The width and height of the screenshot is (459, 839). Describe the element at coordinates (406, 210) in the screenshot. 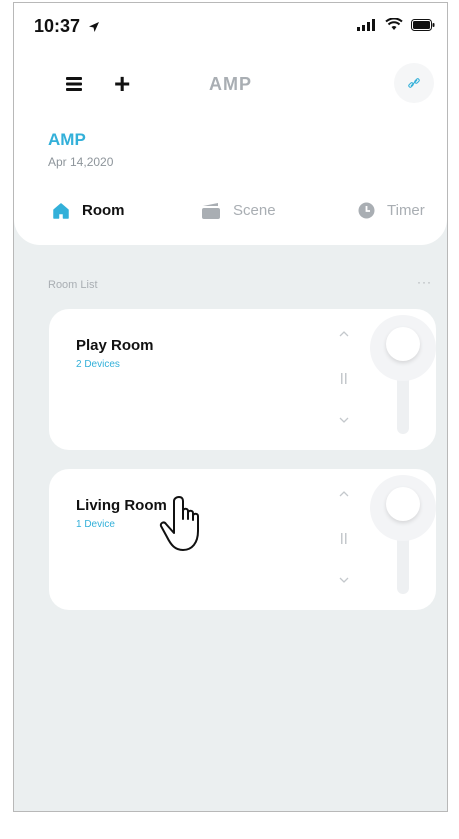

I see `tab-timer-label: Timer` at that location.